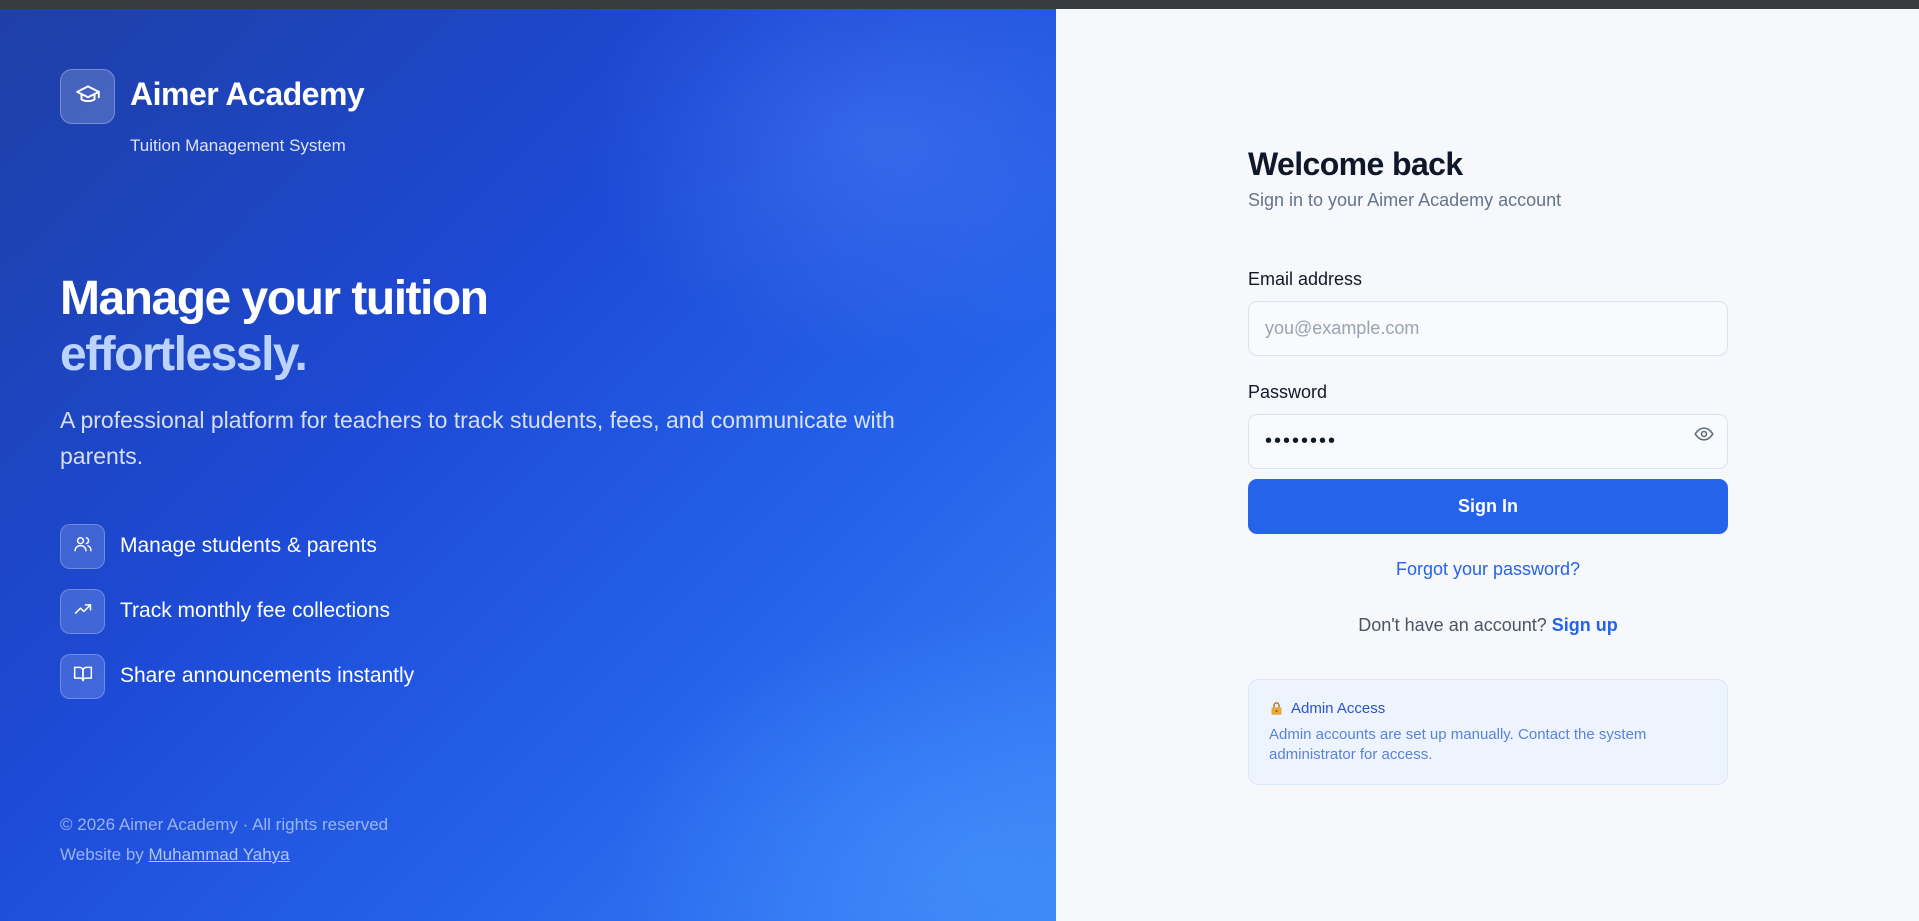 The width and height of the screenshot is (1919, 921). Describe the element at coordinates (1355, 164) in the screenshot. I see `login-title: Welcome back` at that location.